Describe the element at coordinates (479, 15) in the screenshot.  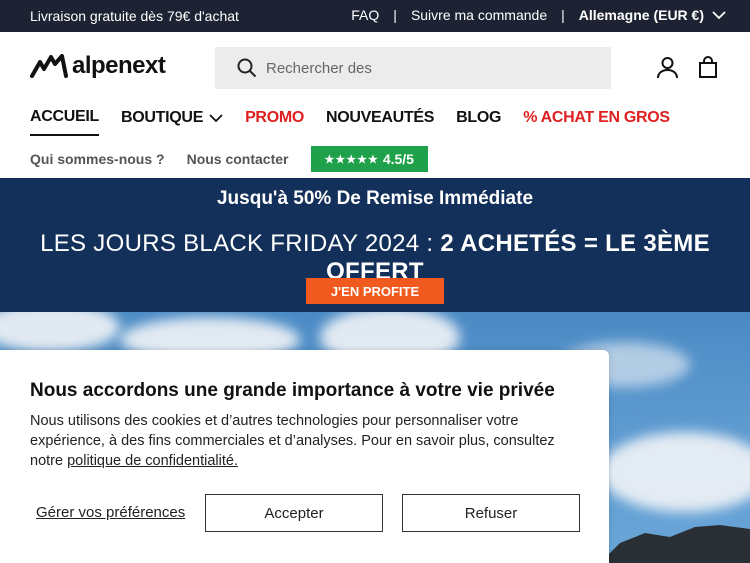
I see `track-order-link: Suivre ma commande` at that location.